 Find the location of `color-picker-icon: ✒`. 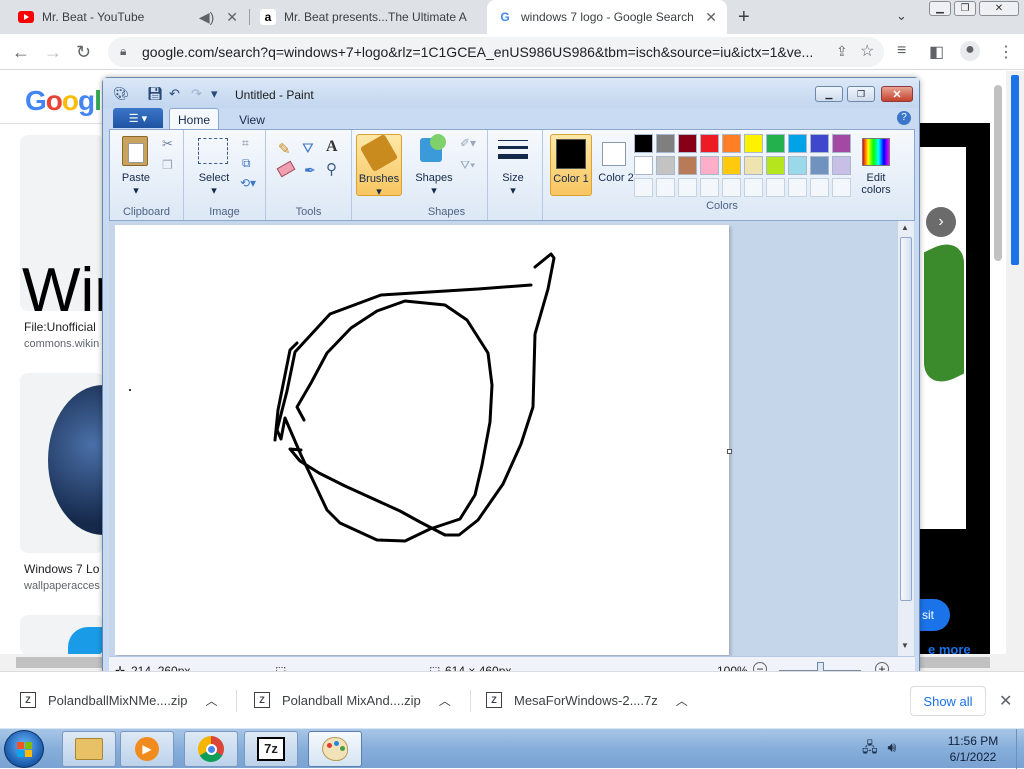

color-picker-icon: ✒ is located at coordinates (310, 170).